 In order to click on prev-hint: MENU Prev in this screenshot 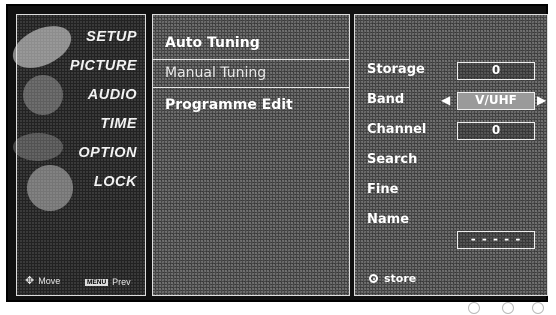, I will do `click(108, 282)`.